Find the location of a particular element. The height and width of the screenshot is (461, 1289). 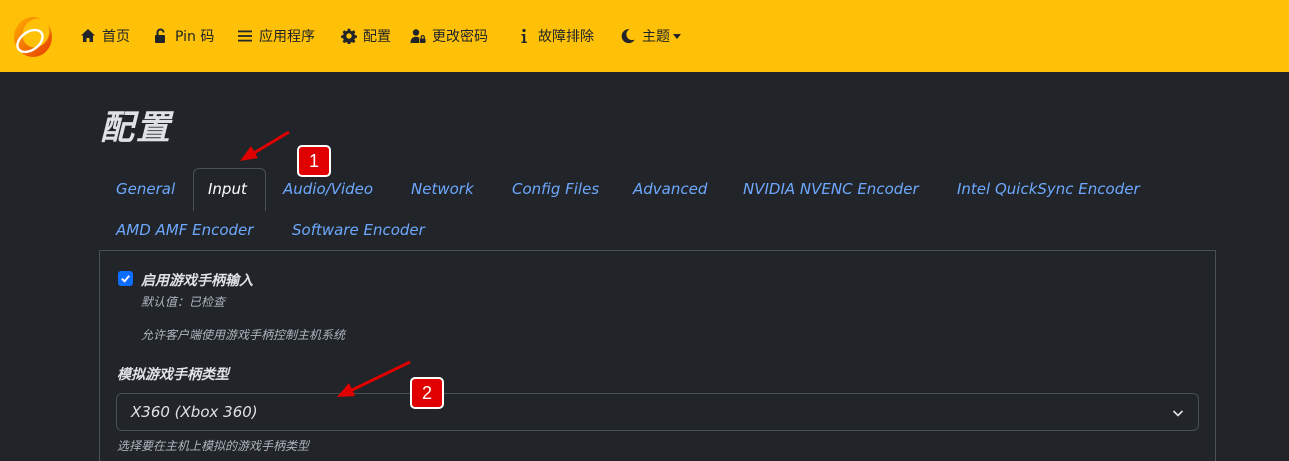

gamepad-enable-default: 默认值：已检查 is located at coordinates (183, 302).